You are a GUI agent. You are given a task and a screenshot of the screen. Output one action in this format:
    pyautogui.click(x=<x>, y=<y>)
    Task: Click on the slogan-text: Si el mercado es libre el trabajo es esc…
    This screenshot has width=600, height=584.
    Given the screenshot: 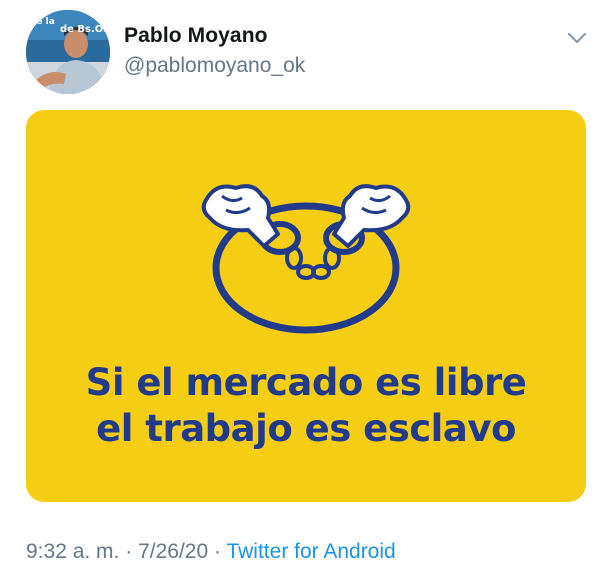 What is the action you would take?
    pyautogui.click(x=306, y=406)
    